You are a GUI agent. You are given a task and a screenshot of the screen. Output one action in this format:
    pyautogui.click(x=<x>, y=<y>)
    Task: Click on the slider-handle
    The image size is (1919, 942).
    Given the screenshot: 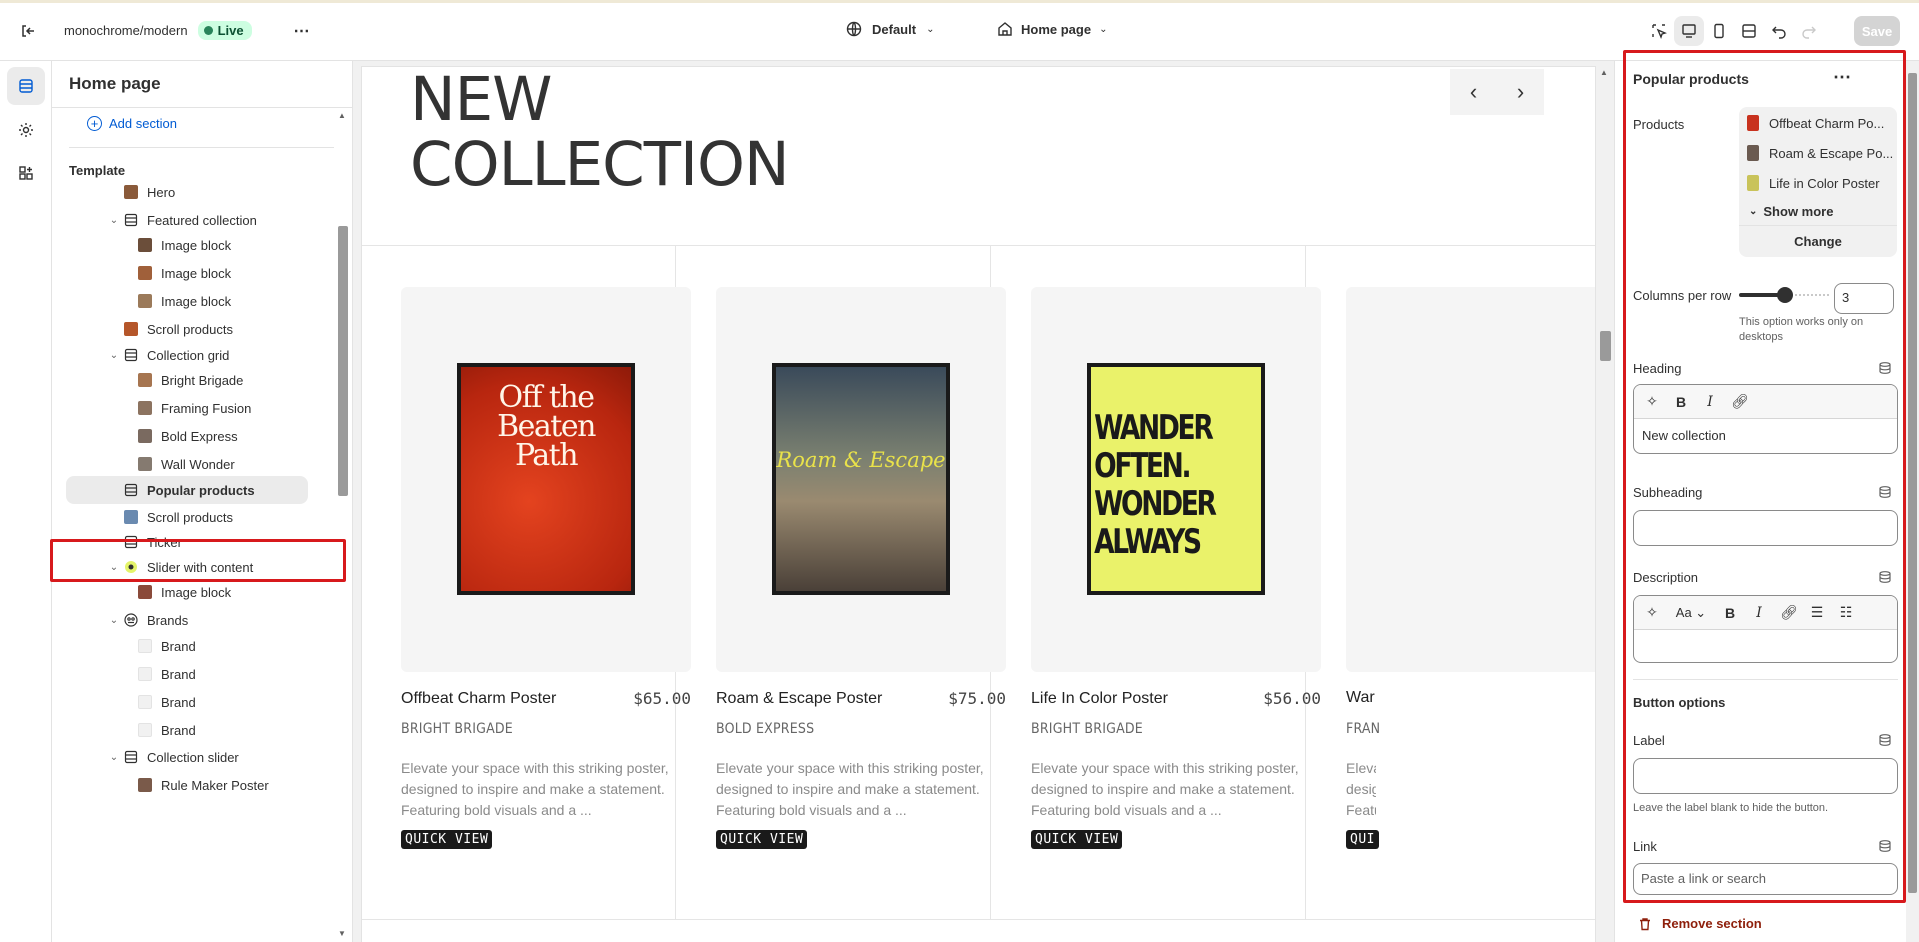 What is the action you would take?
    pyautogui.click(x=1785, y=295)
    